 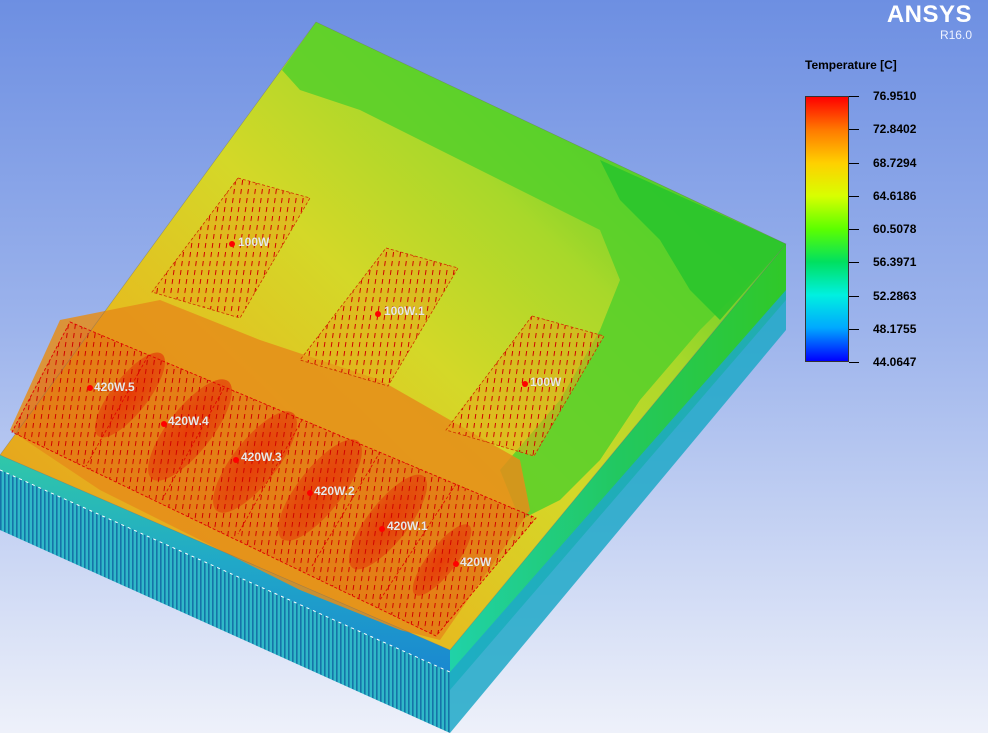 I want to click on heat-source-label: 420W.5, so click(x=114, y=387).